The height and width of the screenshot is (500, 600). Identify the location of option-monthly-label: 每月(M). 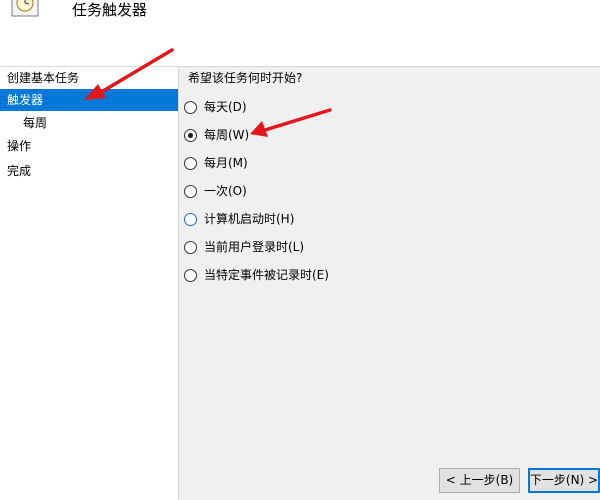
(226, 163).